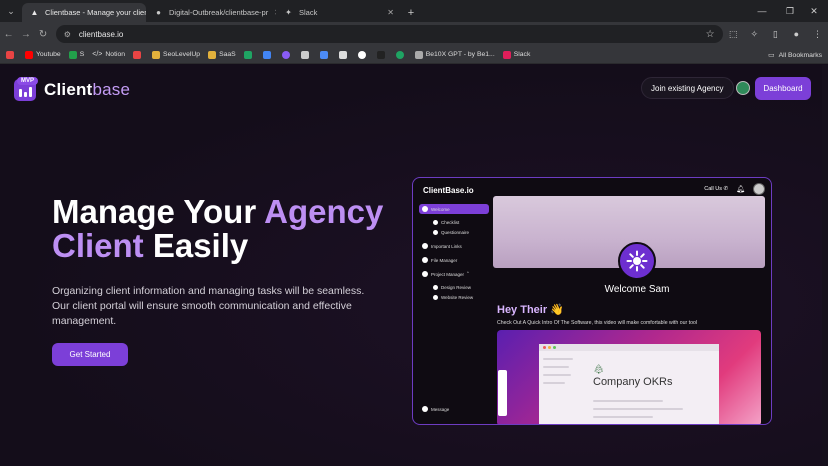 The image size is (828, 466). I want to click on bookmark-star-icon: ☆, so click(710, 34).